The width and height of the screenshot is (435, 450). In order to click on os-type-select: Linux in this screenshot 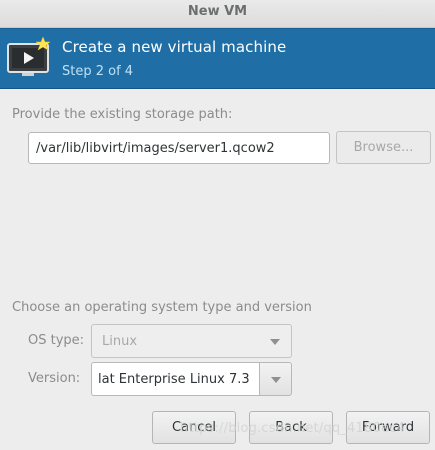, I will do `click(191, 341)`.